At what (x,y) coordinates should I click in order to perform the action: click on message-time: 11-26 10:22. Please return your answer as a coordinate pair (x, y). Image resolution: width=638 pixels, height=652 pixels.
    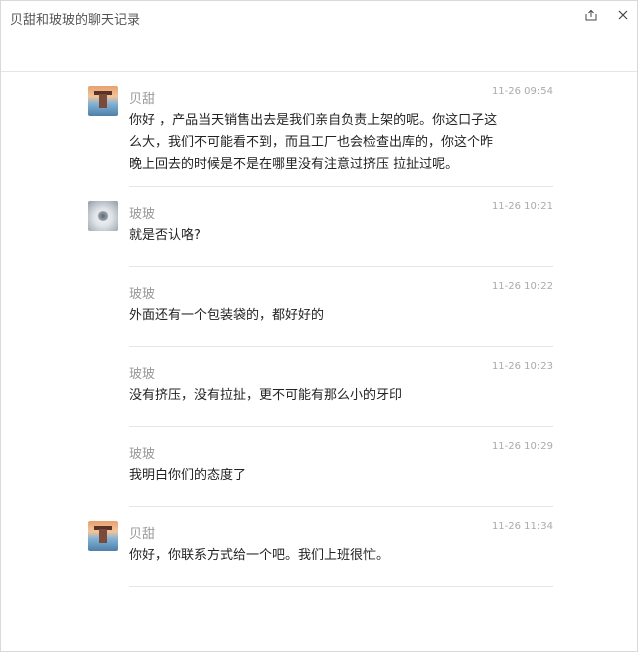
    Looking at the image, I should click on (522, 286).